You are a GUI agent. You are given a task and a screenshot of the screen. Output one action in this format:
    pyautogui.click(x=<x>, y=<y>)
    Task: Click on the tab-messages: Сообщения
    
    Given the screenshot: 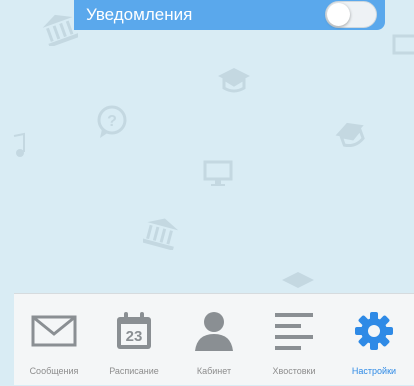 What is the action you would take?
    pyautogui.click(x=54, y=340)
    